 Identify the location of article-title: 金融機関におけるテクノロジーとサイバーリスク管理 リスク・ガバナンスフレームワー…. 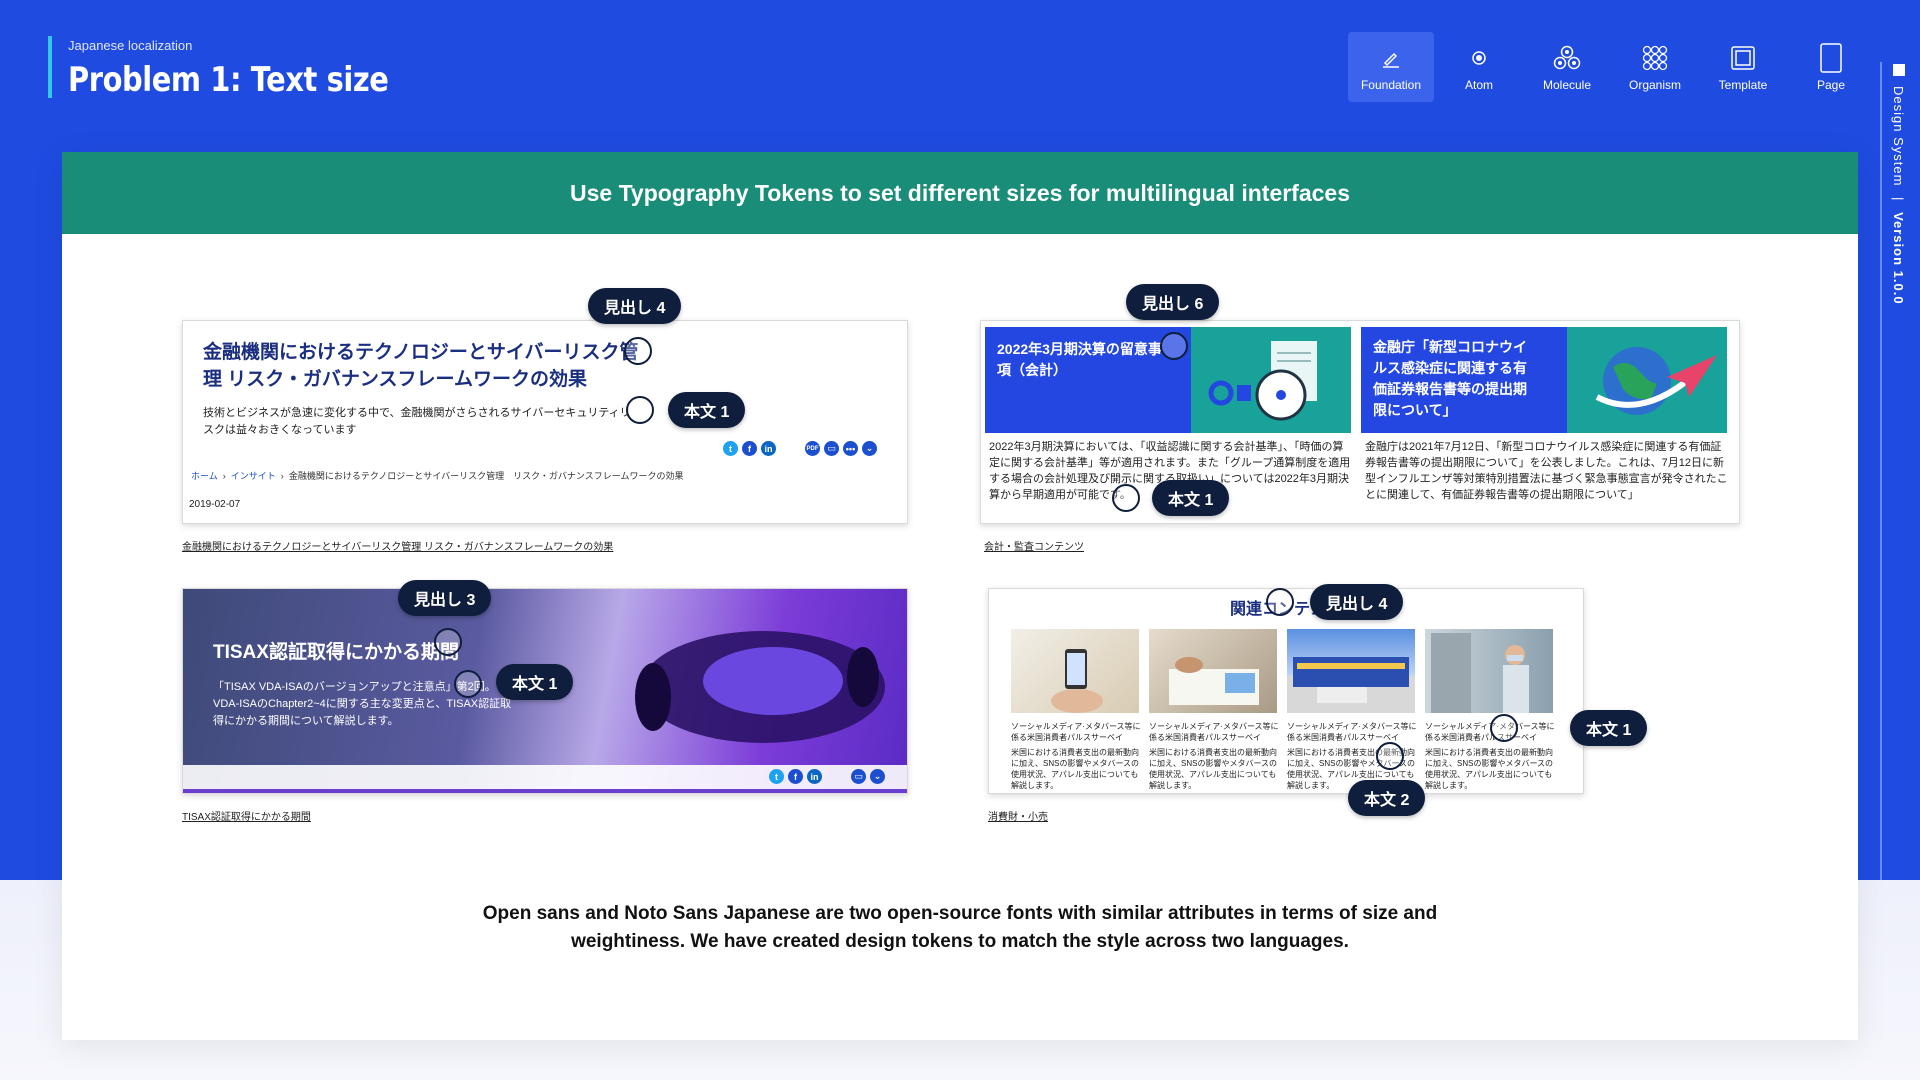
(421, 366).